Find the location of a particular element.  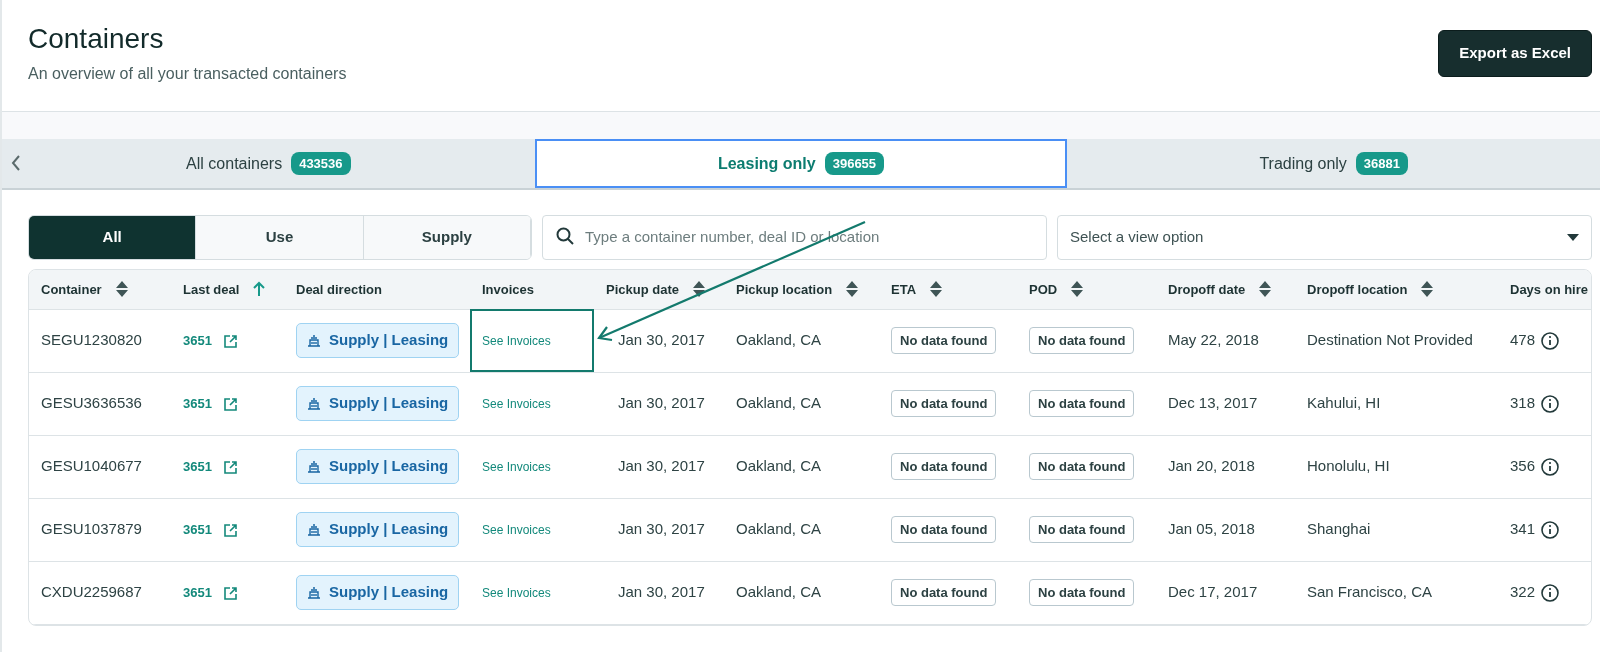

dropoff-date: May 22, 2018 is located at coordinates (1213, 340).